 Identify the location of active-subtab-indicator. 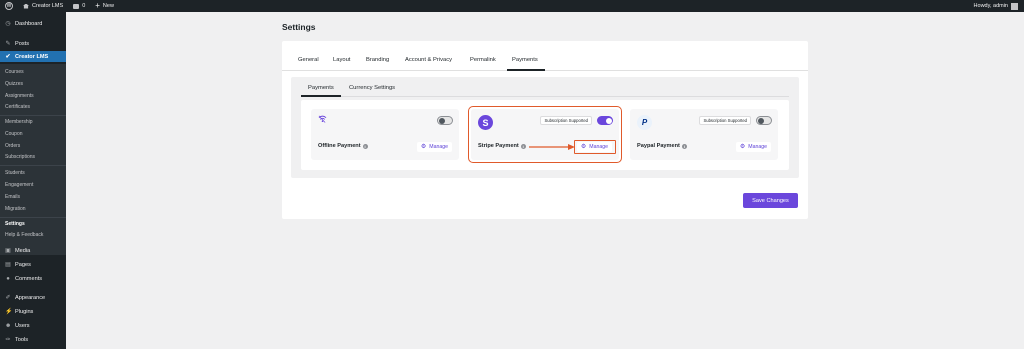
(321, 96).